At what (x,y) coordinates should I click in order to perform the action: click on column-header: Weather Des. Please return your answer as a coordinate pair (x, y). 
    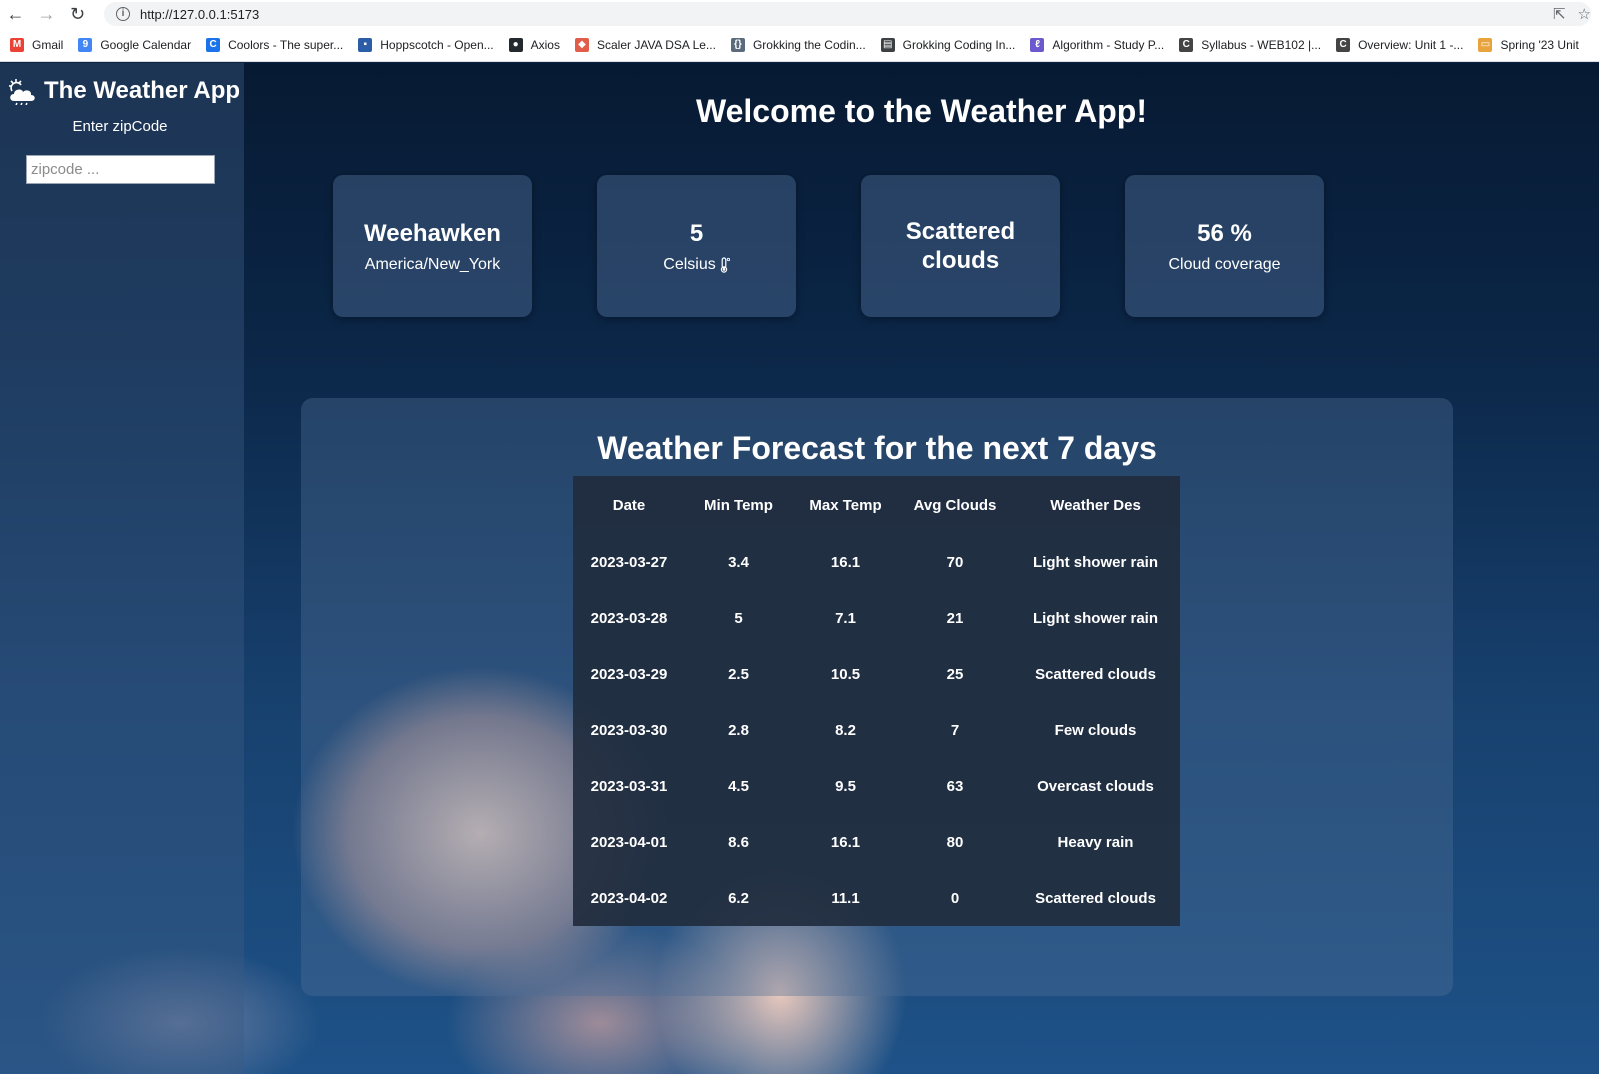
    Looking at the image, I should click on (1095, 505).